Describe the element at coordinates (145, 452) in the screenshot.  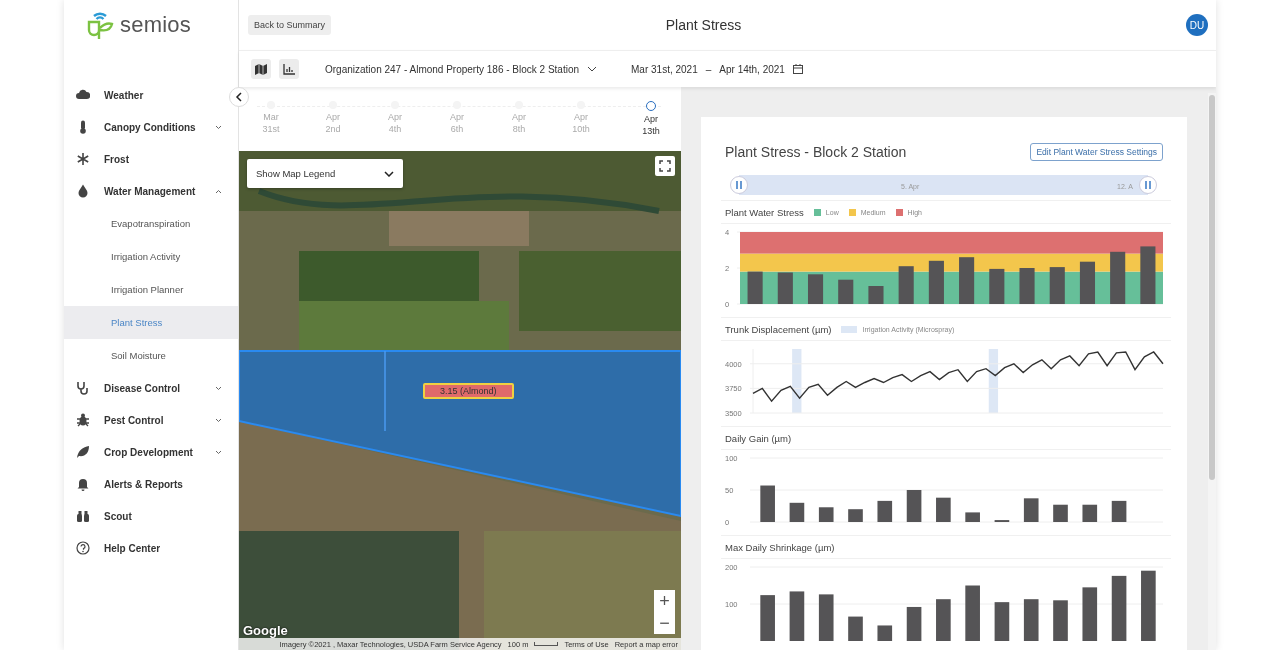
I see `menu-item: Crop Development` at that location.